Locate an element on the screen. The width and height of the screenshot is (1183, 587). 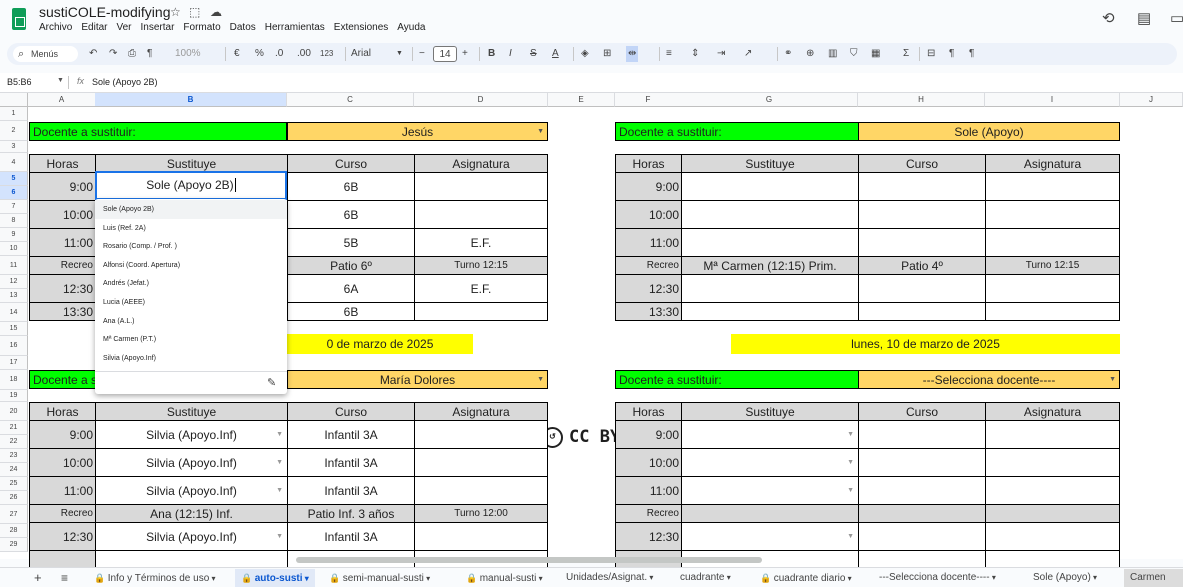
all-sheets-icon: ≡ is located at coordinates (64, 578).